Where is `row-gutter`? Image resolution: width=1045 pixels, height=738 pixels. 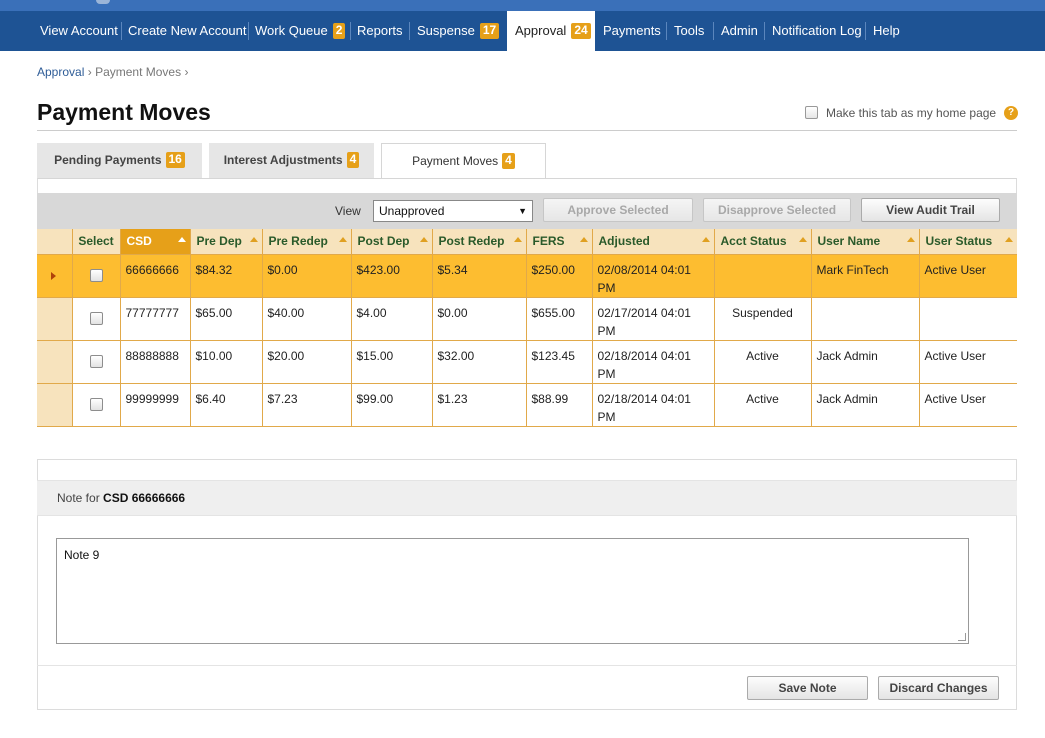 row-gutter is located at coordinates (54, 362).